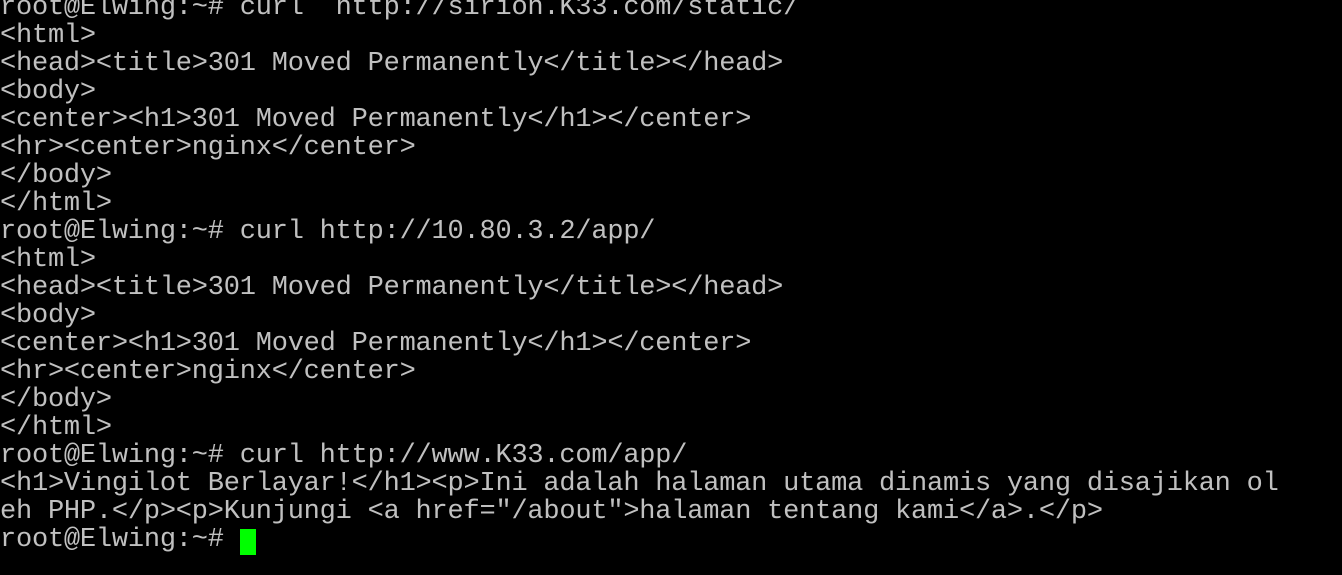 This screenshot has height=575, width=1342. I want to click on terminal-input-line: root@Elwing:~#, so click(671, 540).